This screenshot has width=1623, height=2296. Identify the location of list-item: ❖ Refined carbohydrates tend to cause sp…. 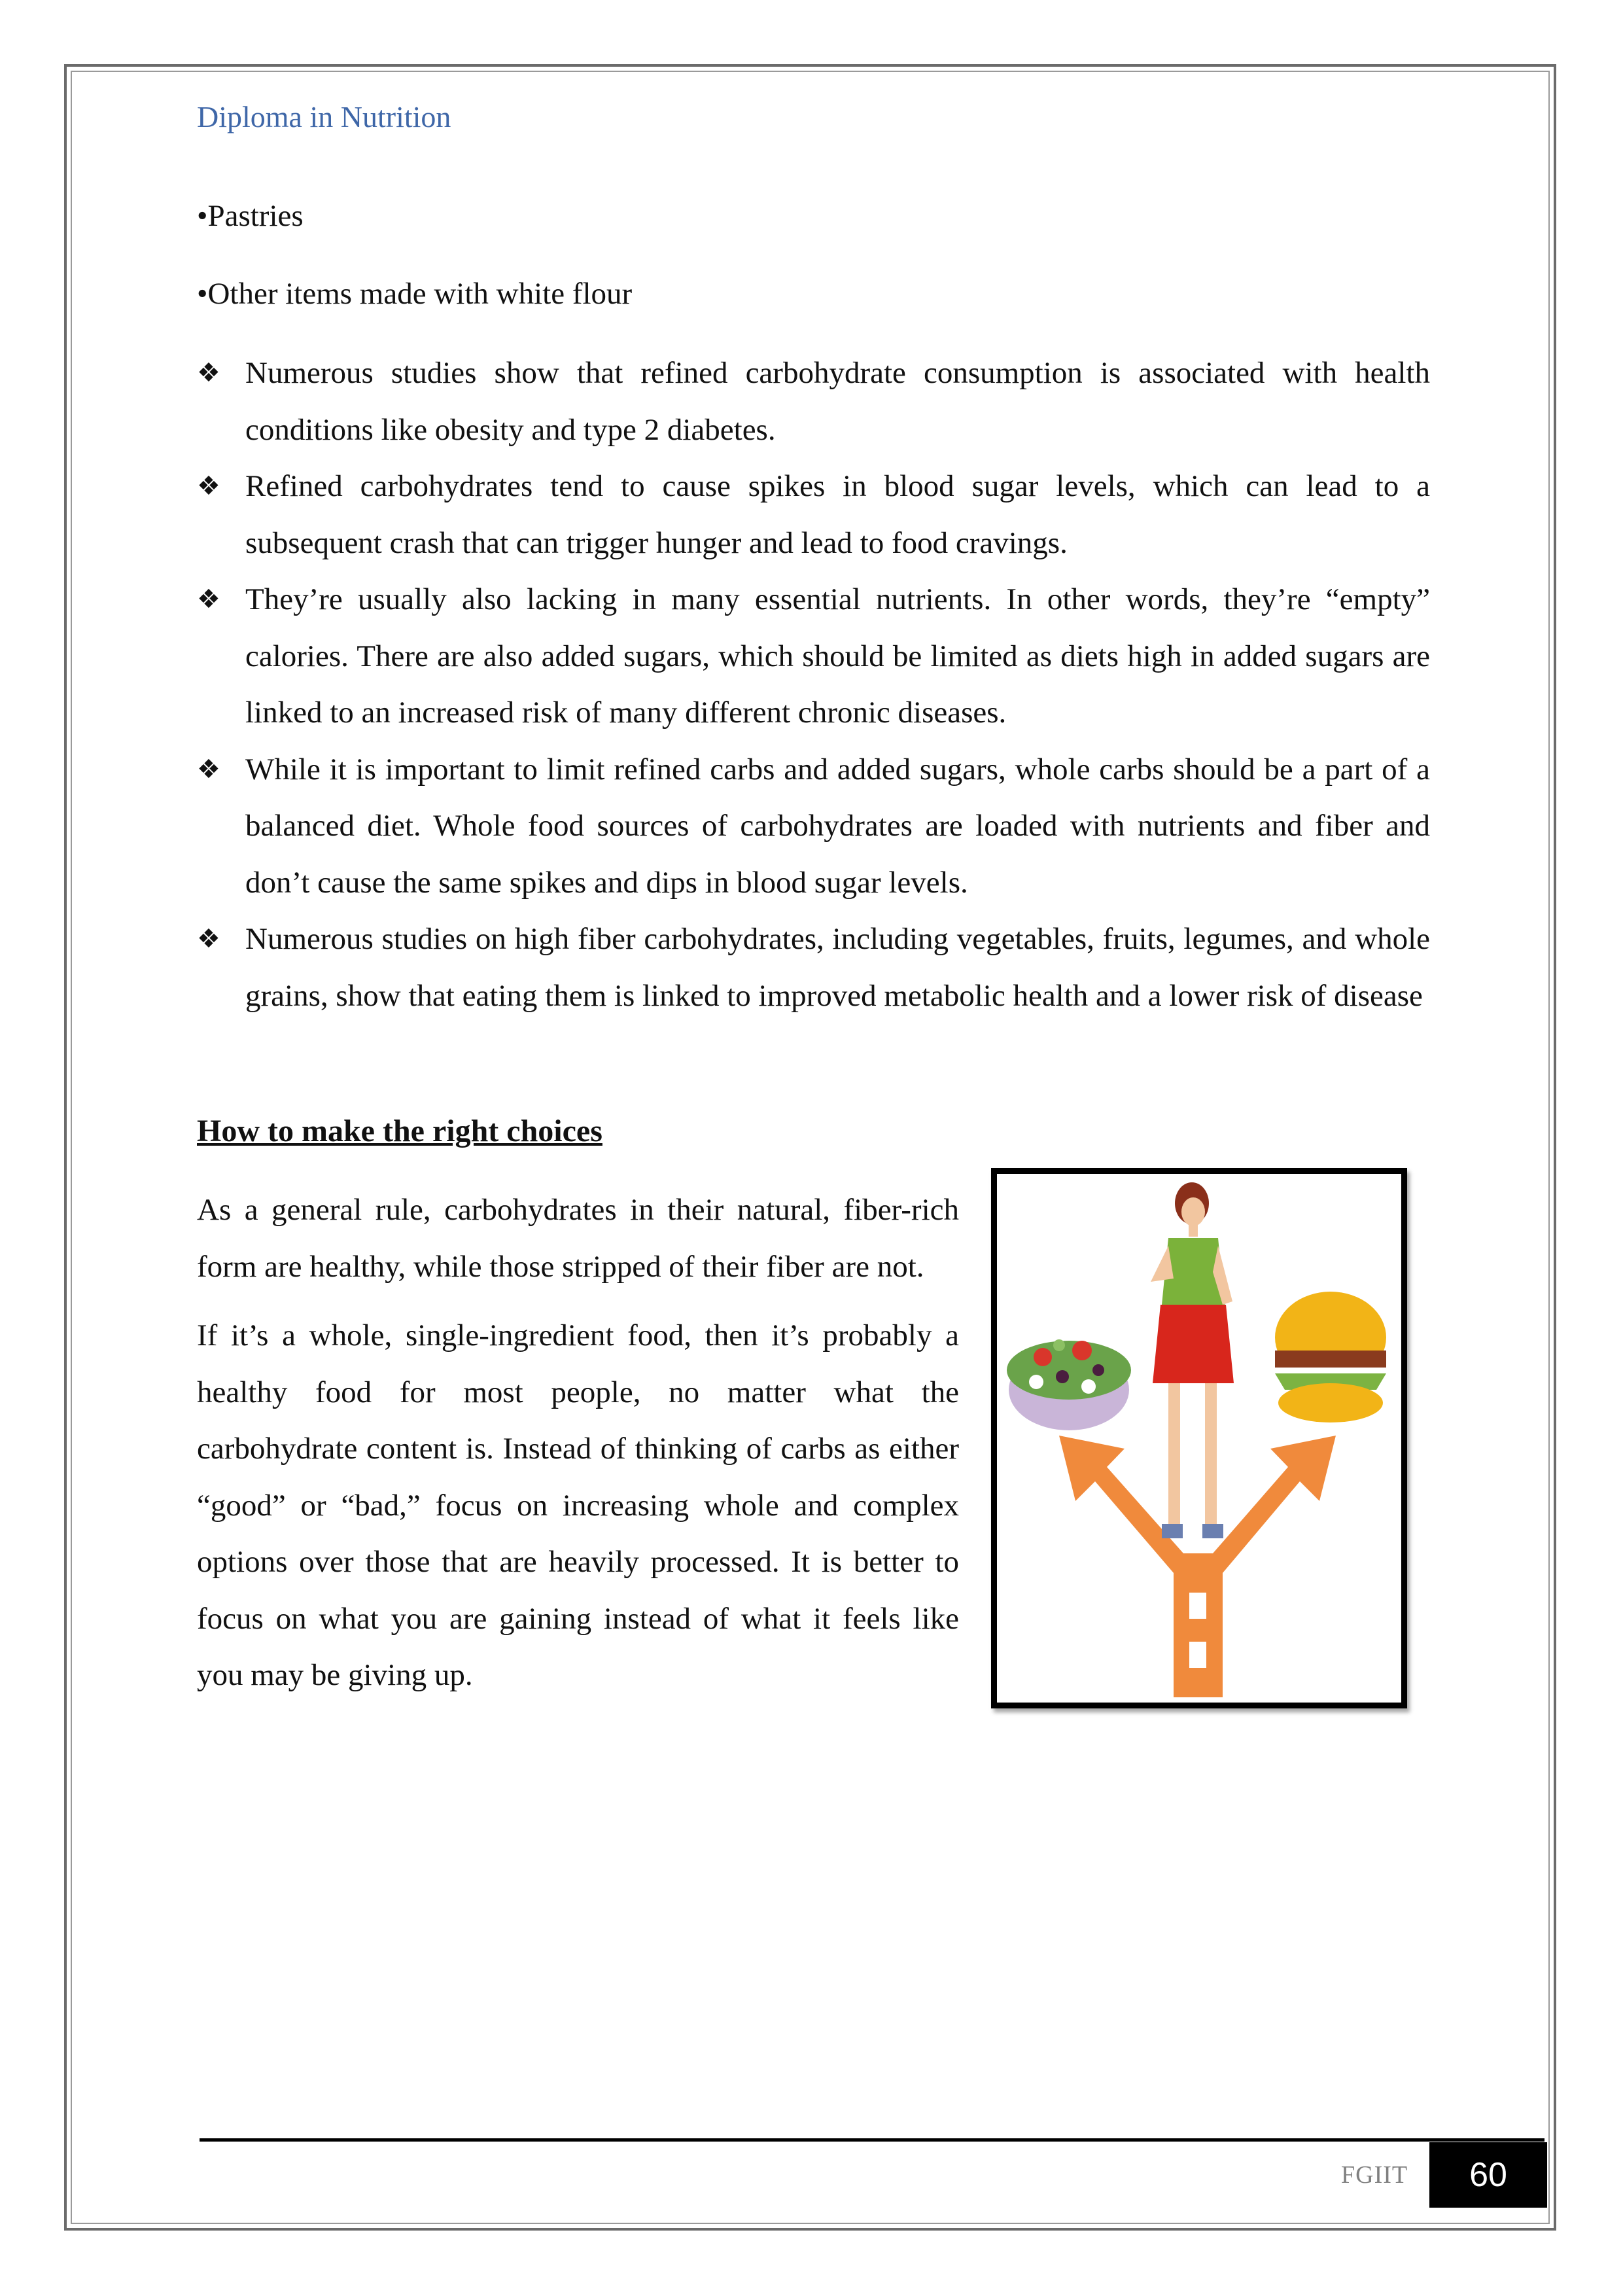
(814, 514).